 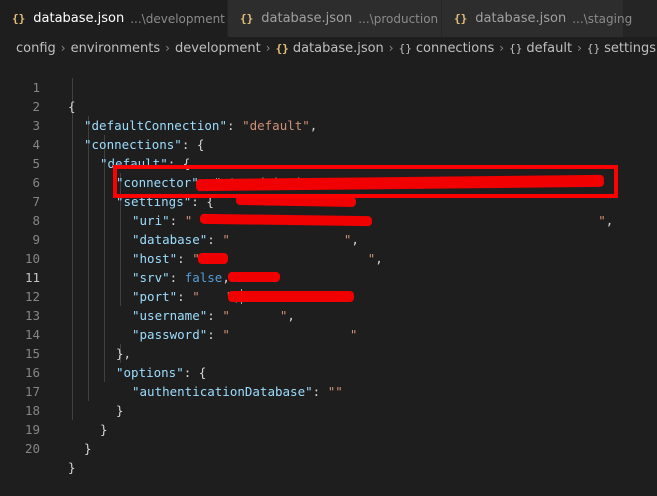 I want to click on code-line: 10 "srv": false,, so click(x=328, y=257).